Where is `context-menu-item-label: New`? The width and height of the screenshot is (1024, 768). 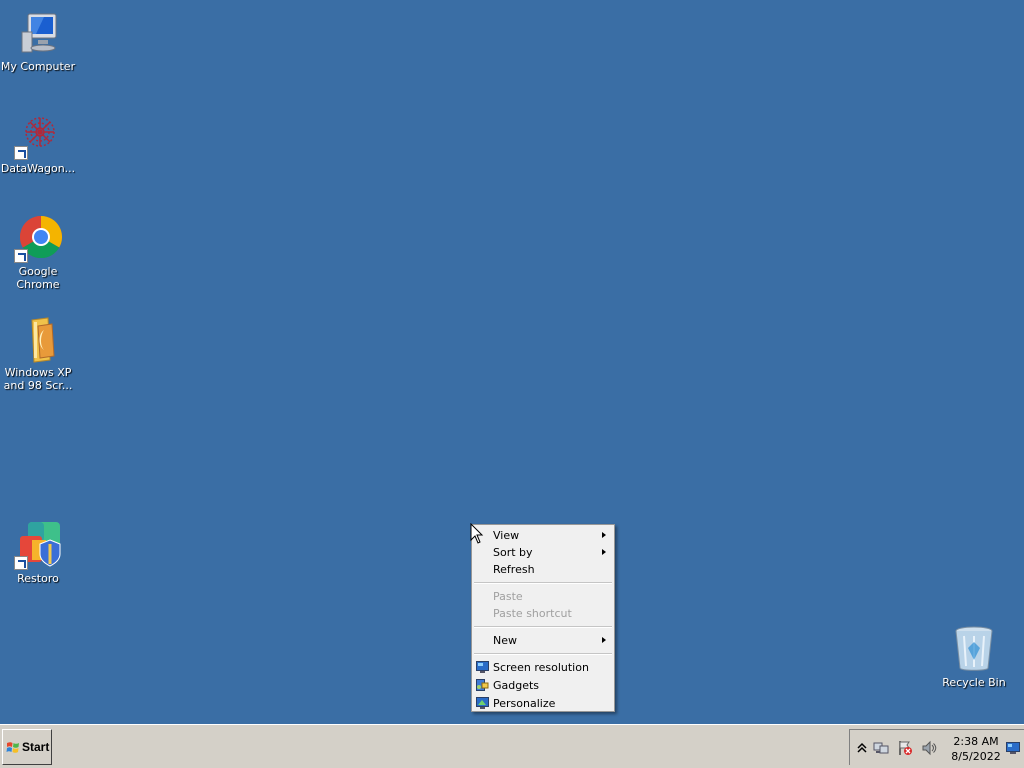
context-menu-item-label: New is located at coordinates (505, 640).